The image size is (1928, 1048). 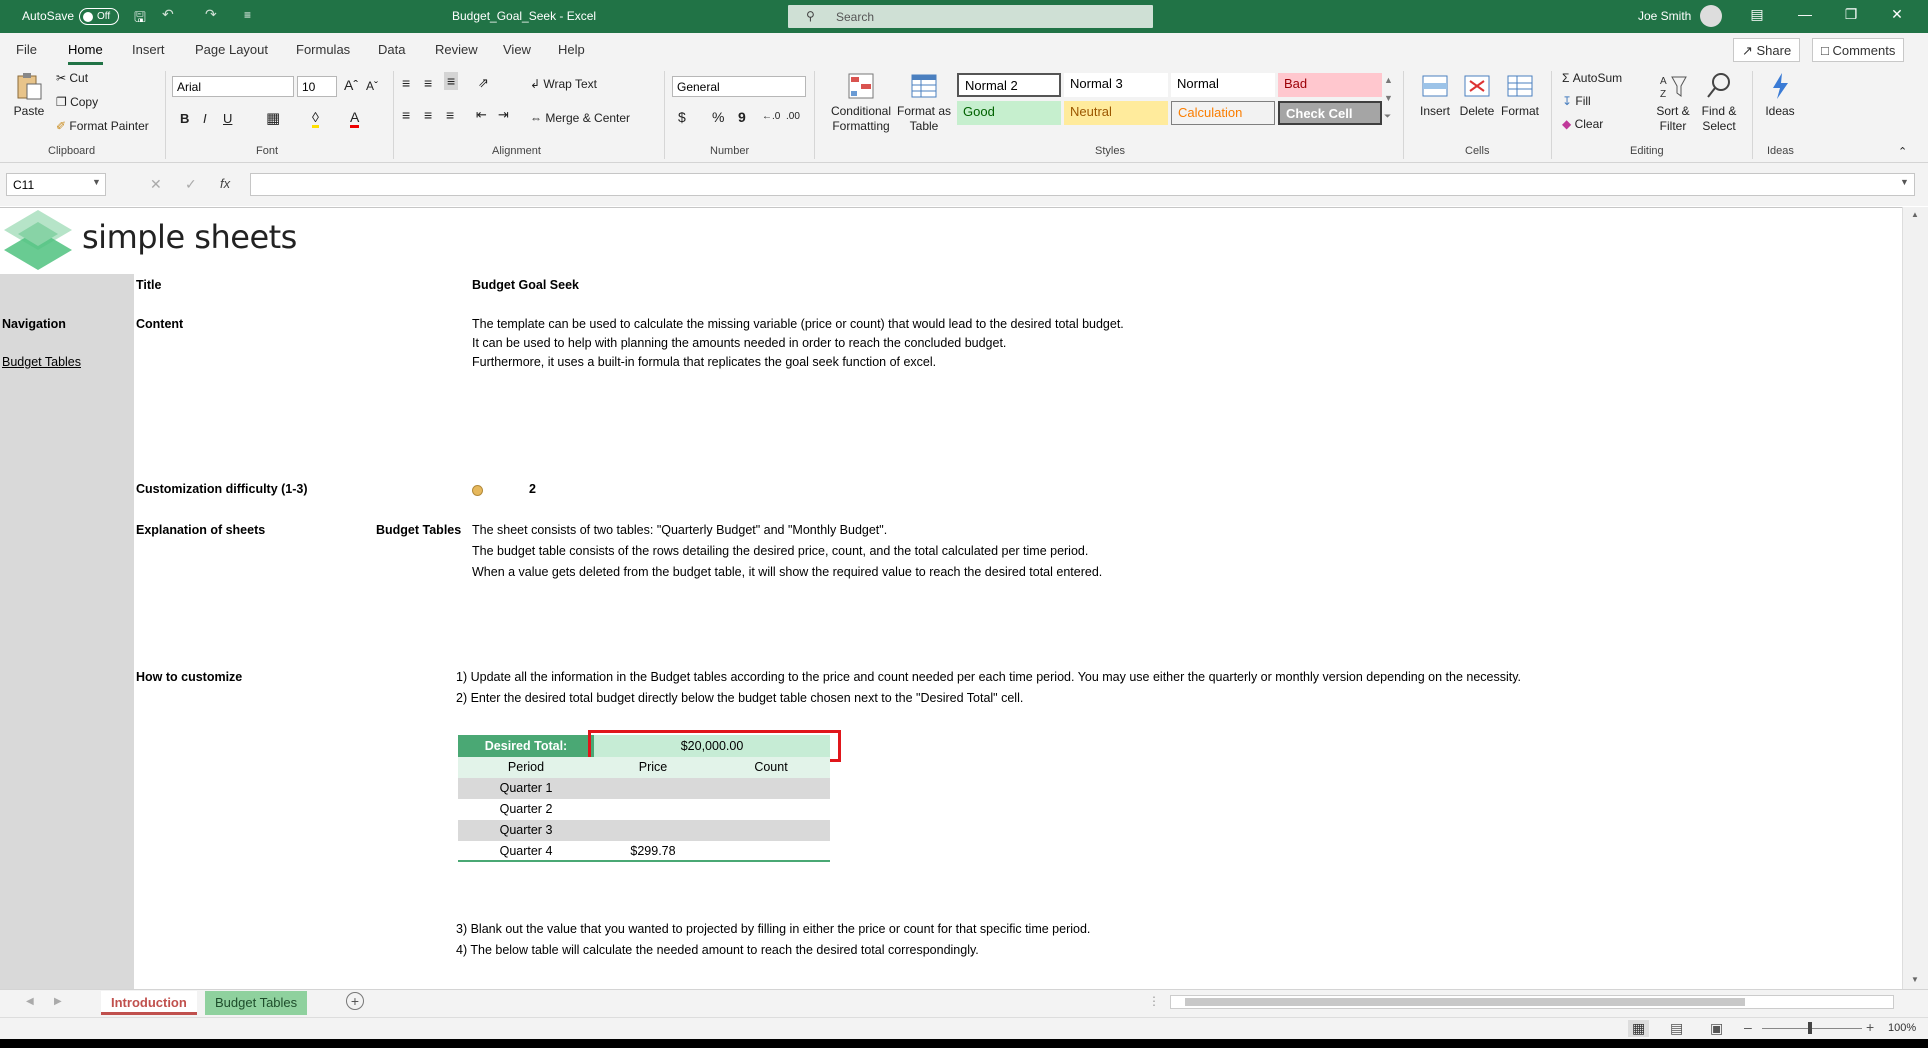 I want to click on content-label: Content, so click(x=159, y=324).